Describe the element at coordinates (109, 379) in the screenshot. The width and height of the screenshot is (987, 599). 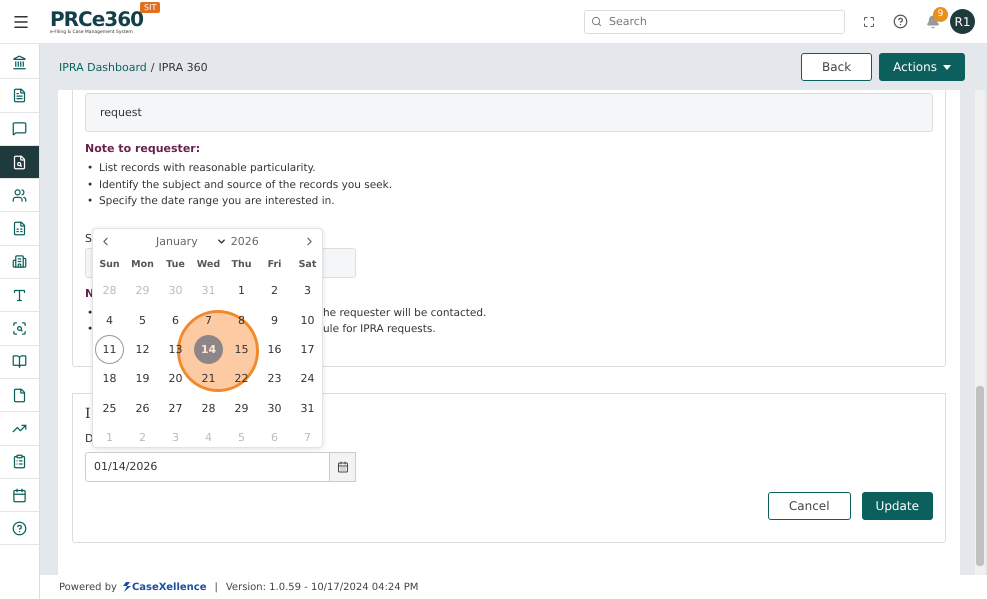
I see `calendar-day: 18` at that location.